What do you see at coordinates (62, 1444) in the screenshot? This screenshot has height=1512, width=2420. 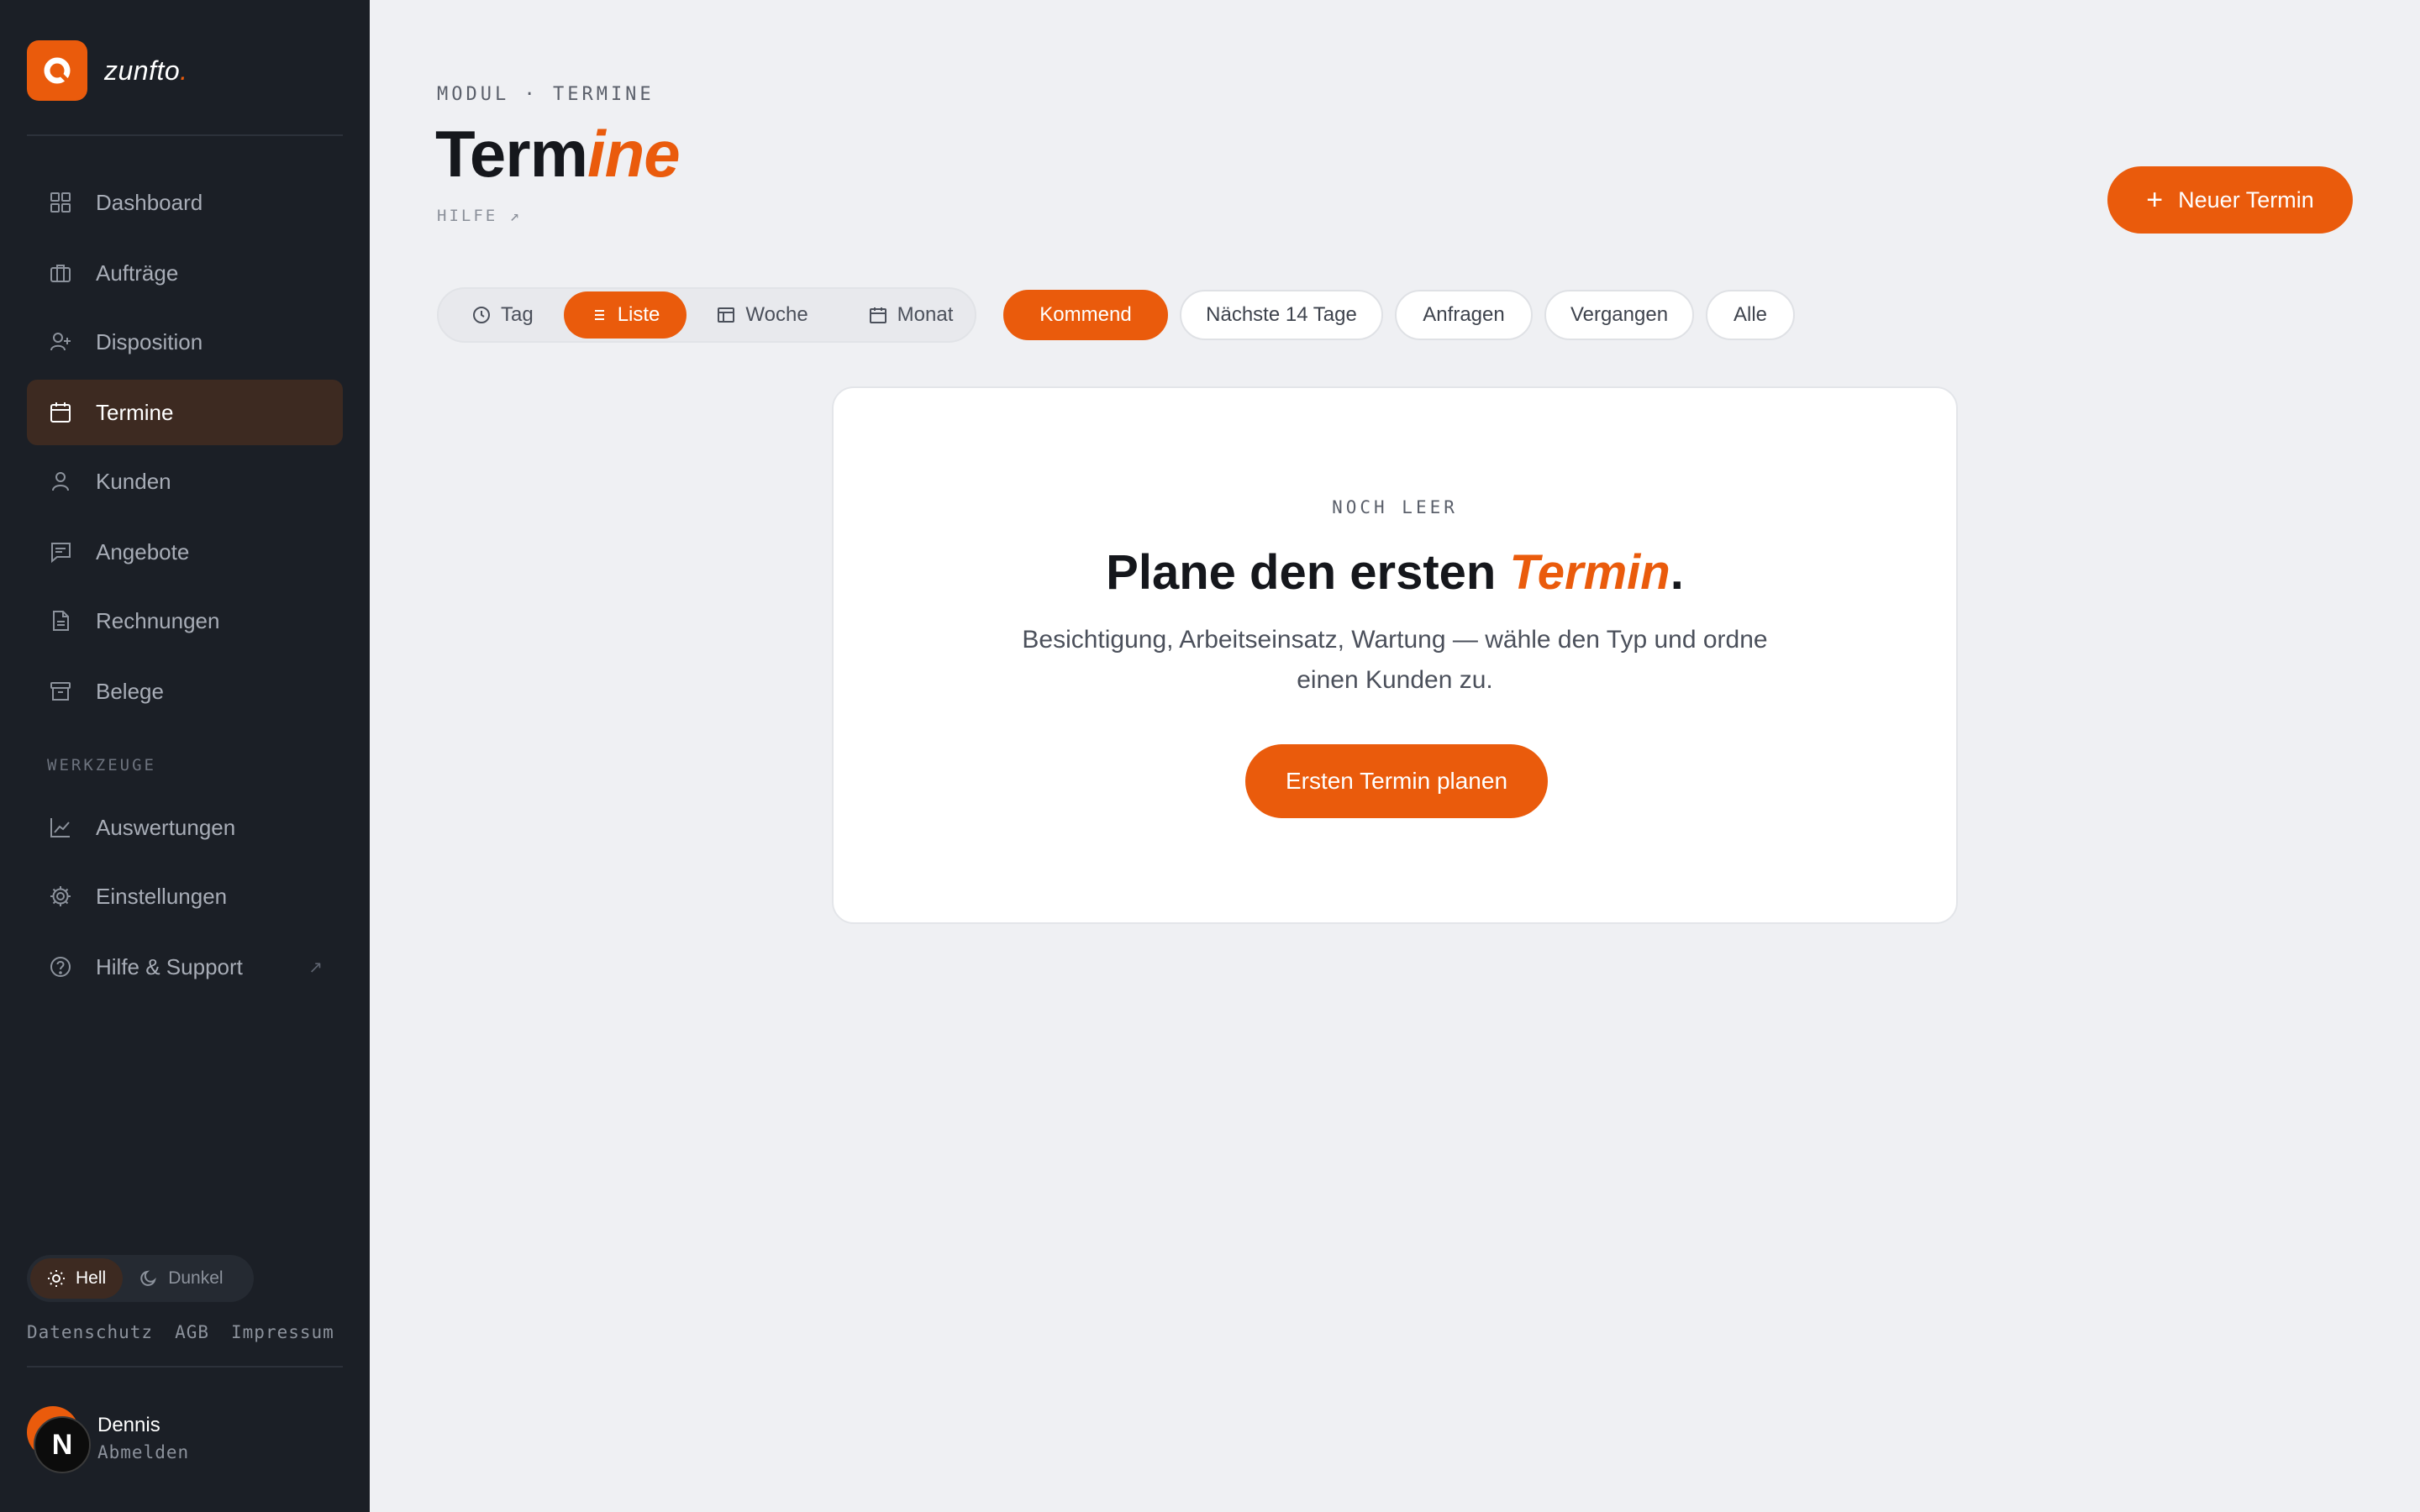 I see `avatar-initial: N` at bounding box center [62, 1444].